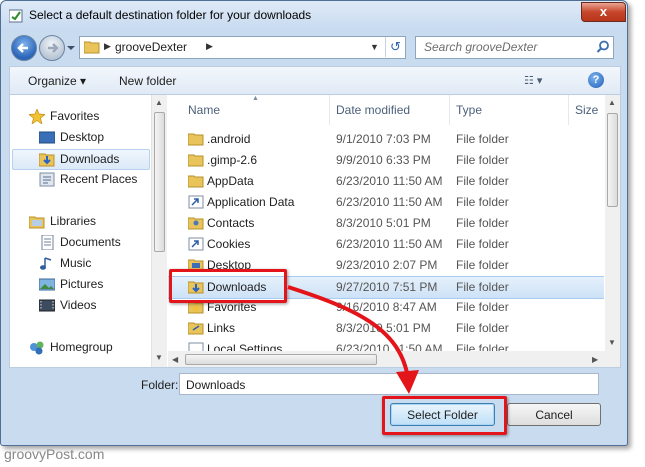  Describe the element at coordinates (90, 242) in the screenshot. I see `nav-label: Documents` at that location.